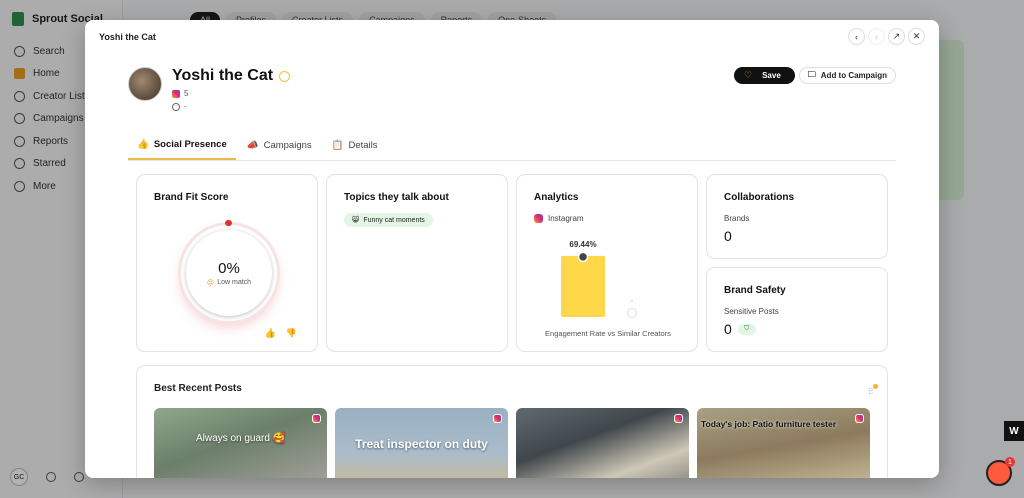 The image size is (1024, 498). I want to click on collaborations-title: Collaborations, so click(759, 197).